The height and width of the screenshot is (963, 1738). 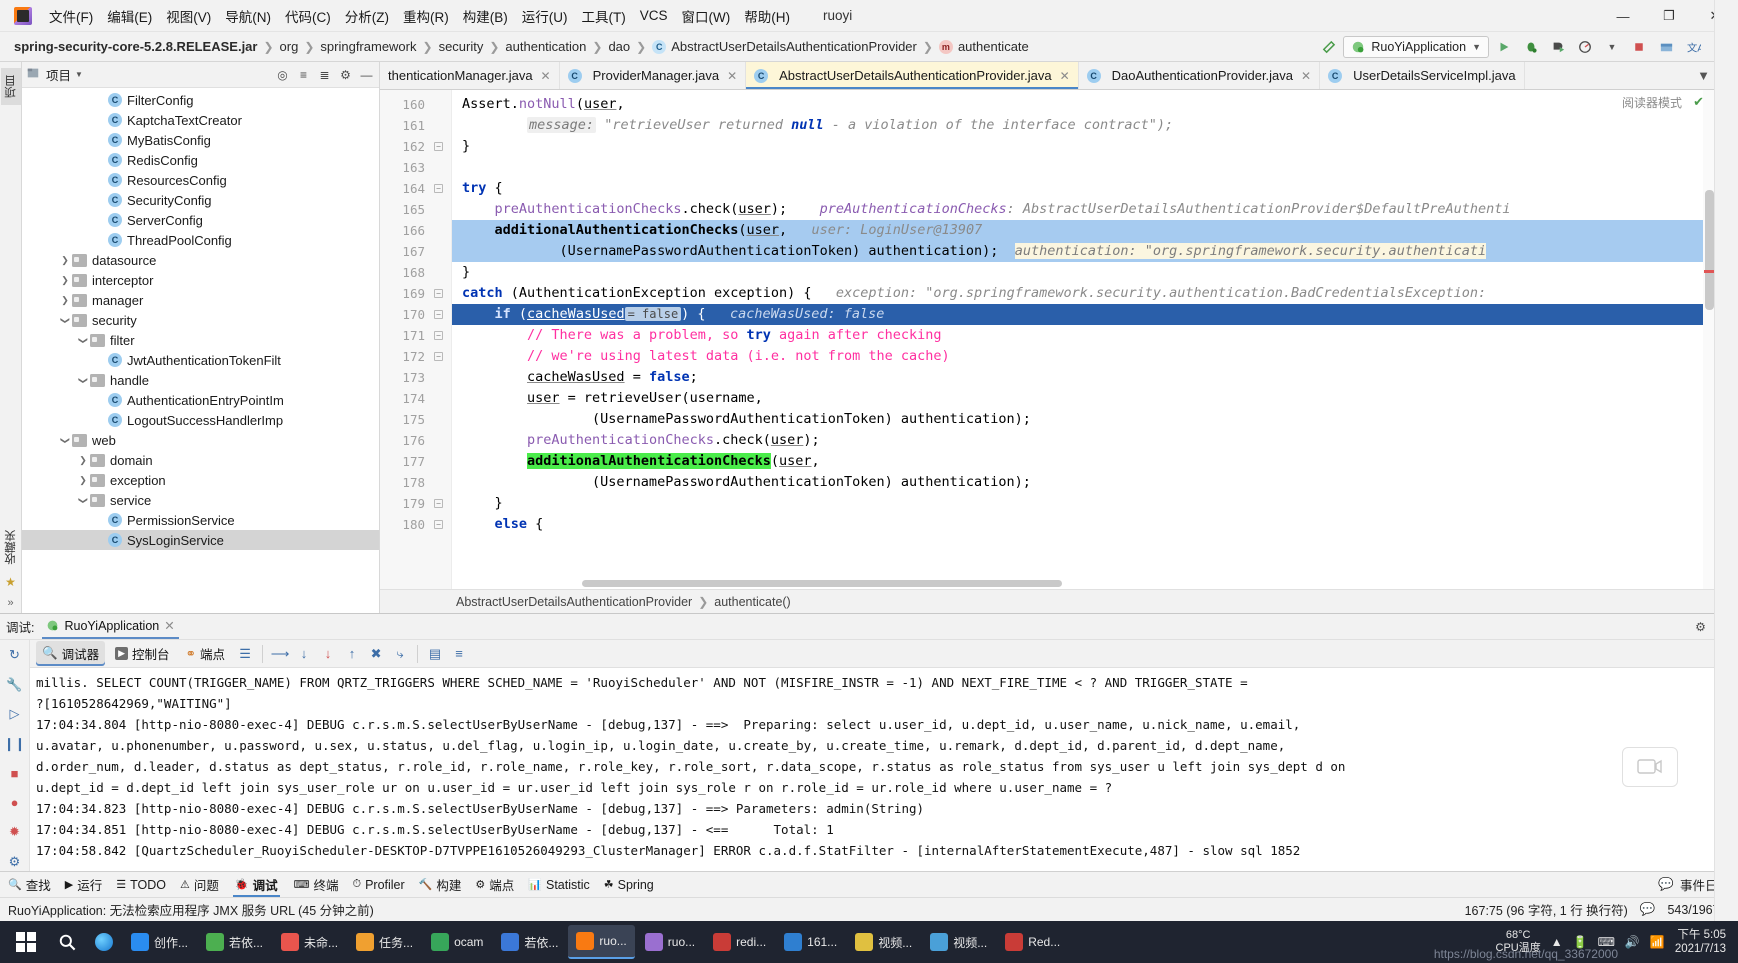 What do you see at coordinates (200, 160) in the screenshot?
I see `tree-node: C RedisConfig` at bounding box center [200, 160].